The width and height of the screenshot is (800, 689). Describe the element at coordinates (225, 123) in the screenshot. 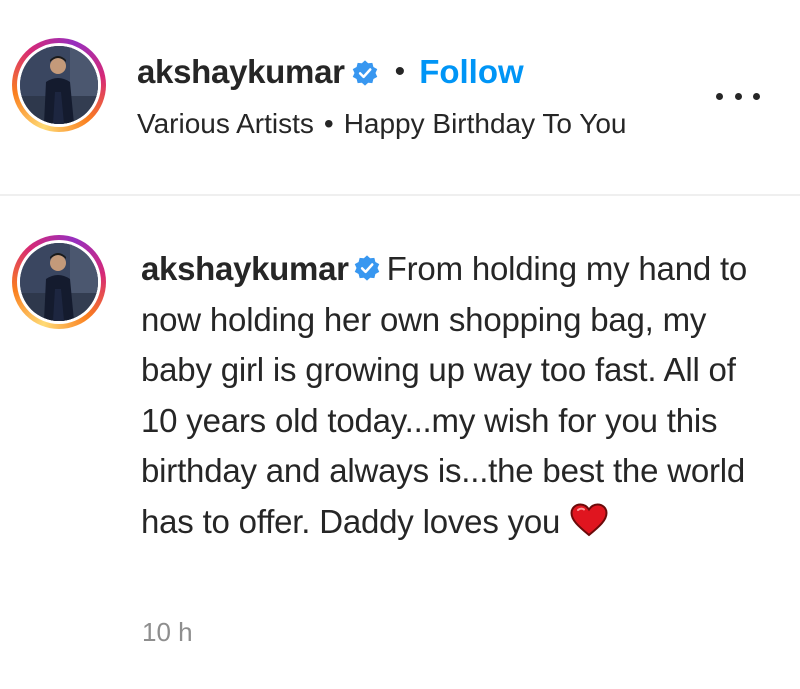

I see `audio-artist: Various Artists` at that location.